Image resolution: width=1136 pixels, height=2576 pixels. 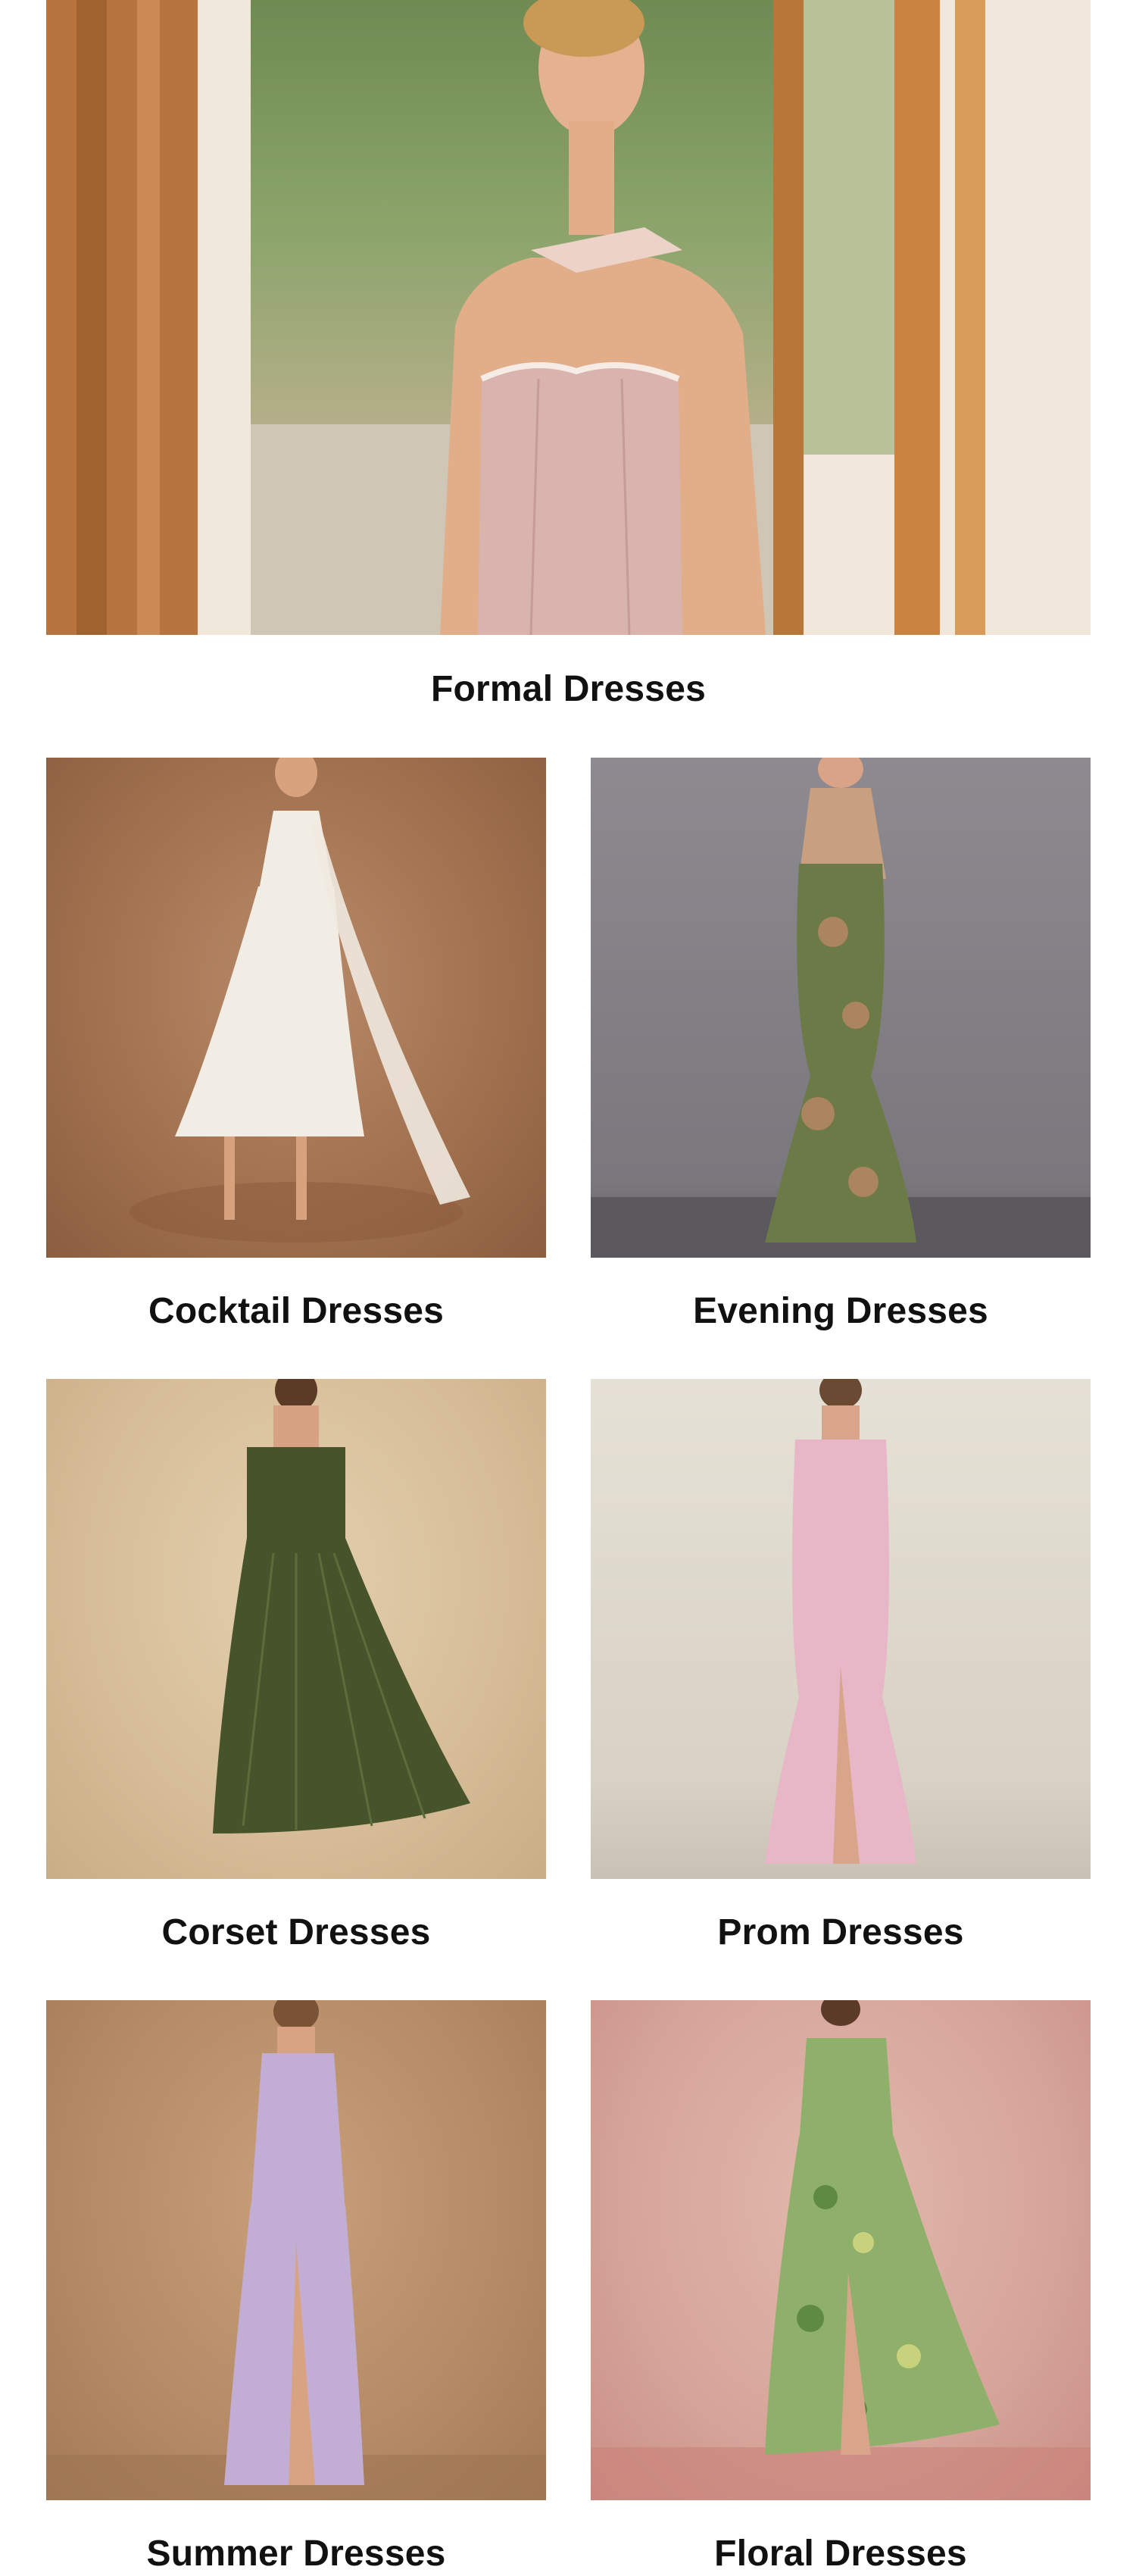 I want to click on category-tile-corset: Corset Dresses, so click(x=296, y=1670).